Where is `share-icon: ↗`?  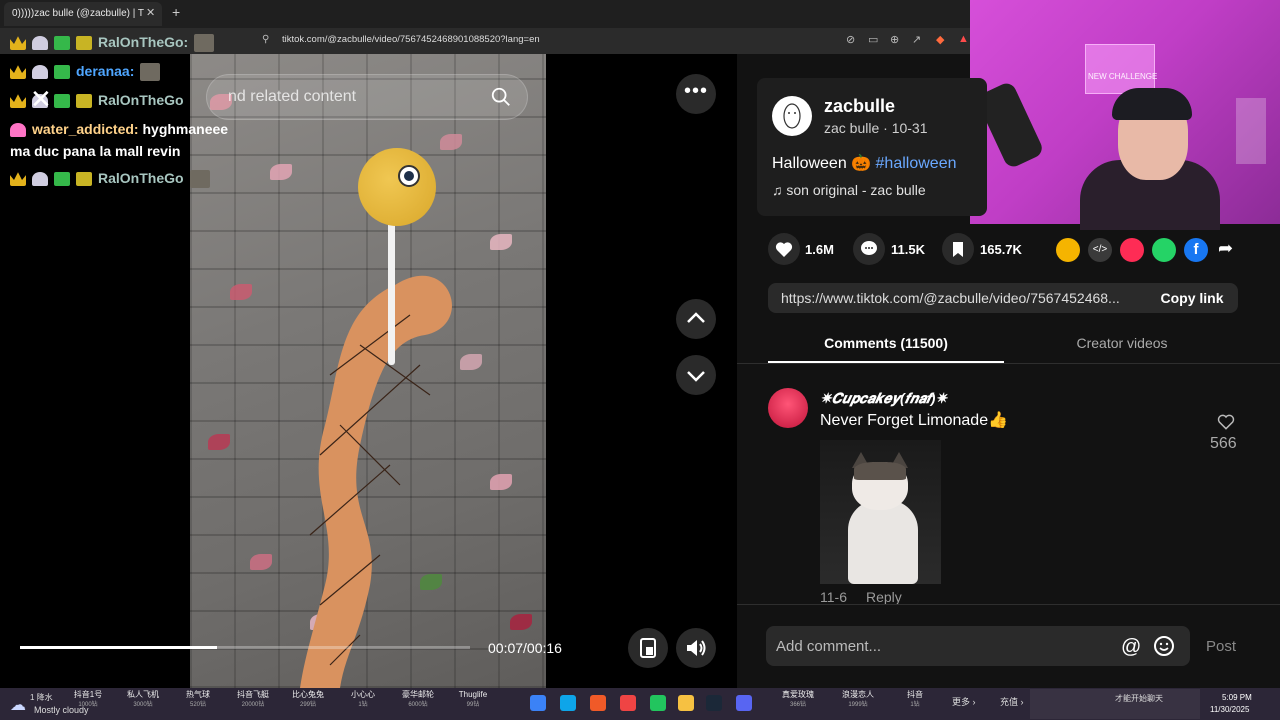
share-icon: ↗ is located at coordinates (916, 39).